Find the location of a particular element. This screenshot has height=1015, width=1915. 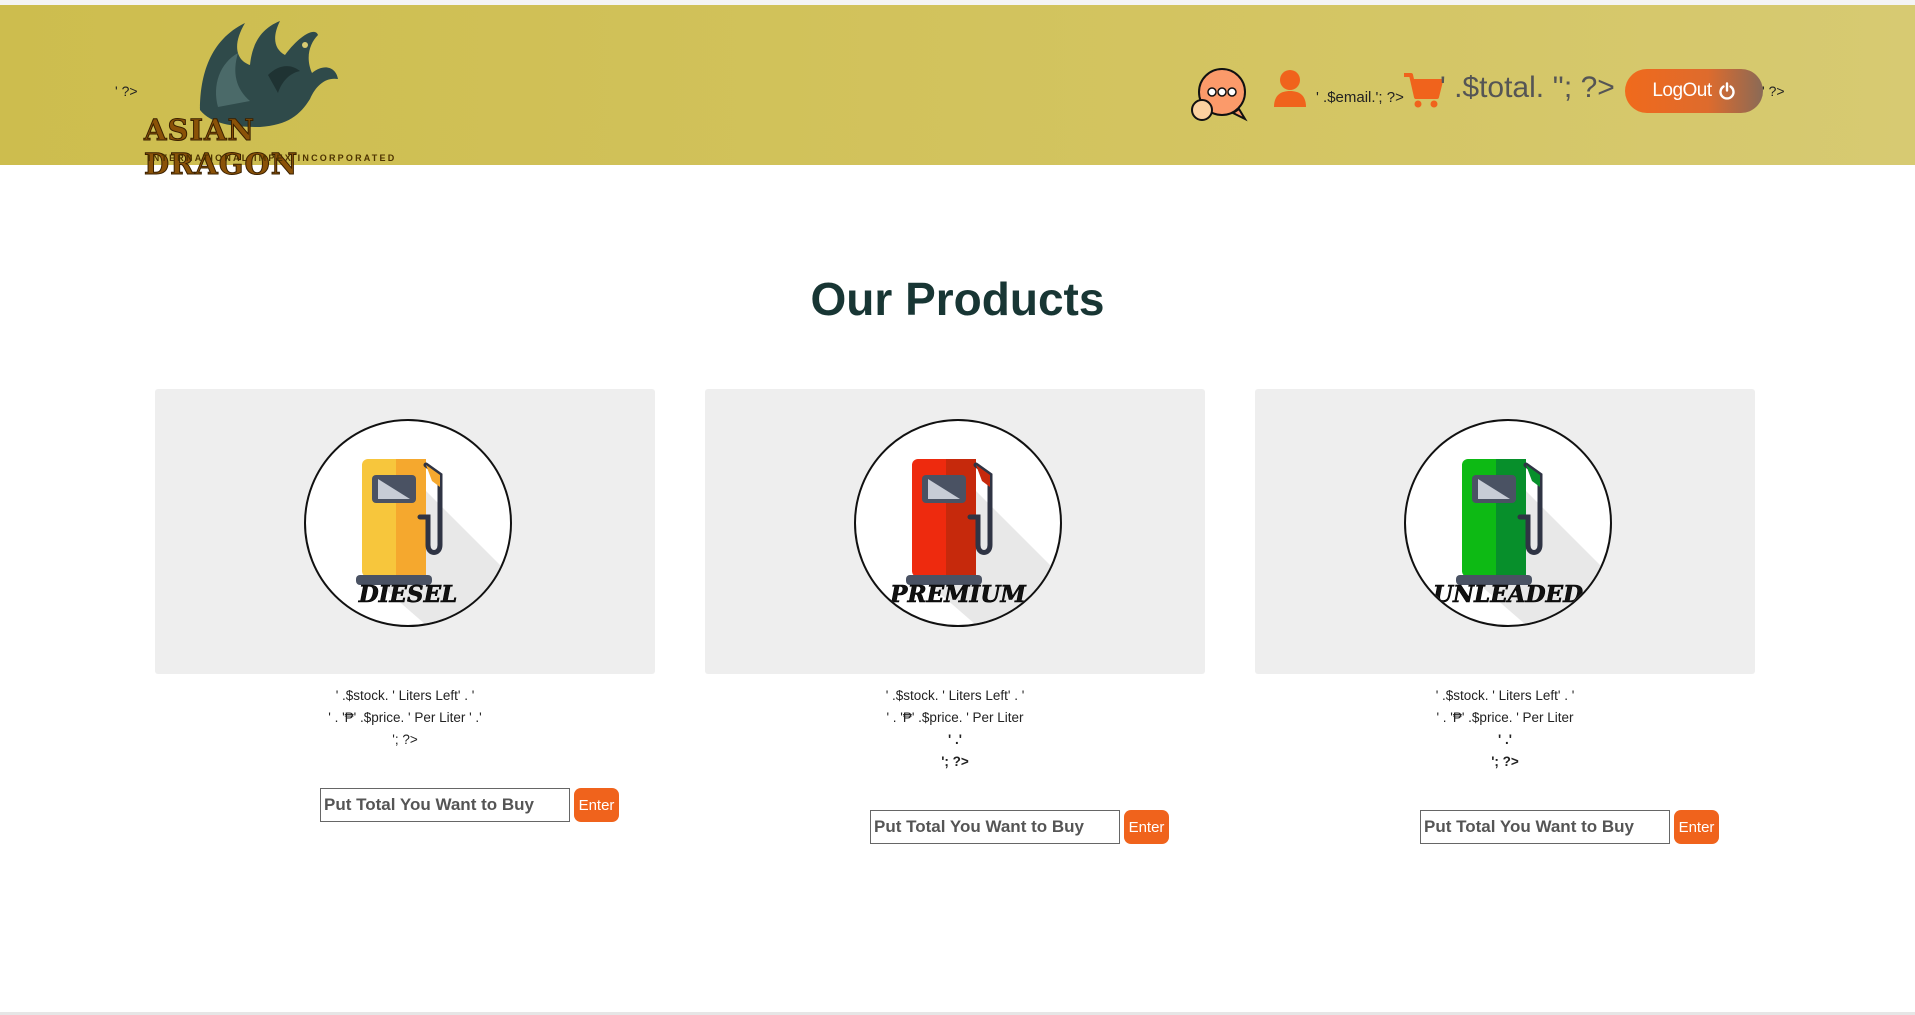

logo-tagline: INTERNATIONAL IMPEX INCORPORATED is located at coordinates (272, 158).